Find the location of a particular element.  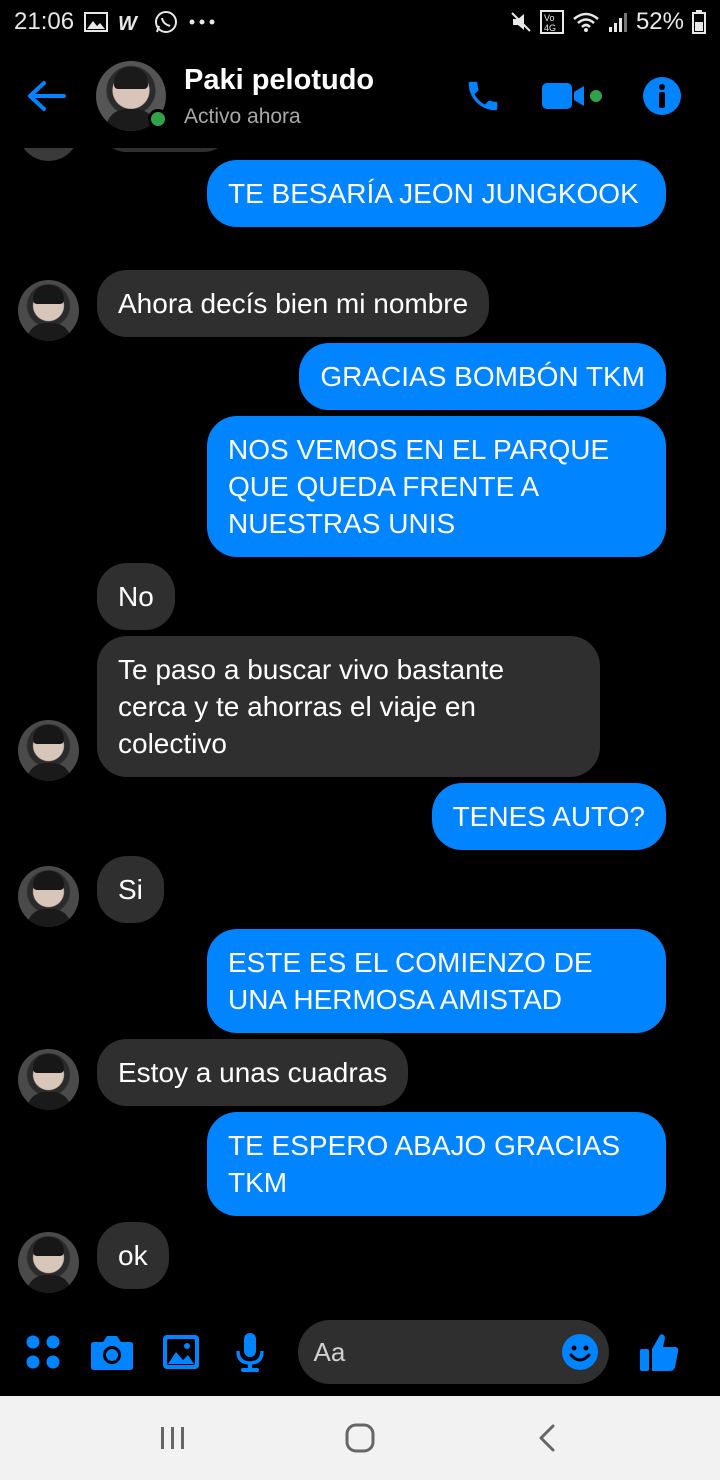

contact-info: Paki pelotudo Activo ahora is located at coordinates (279, 96).